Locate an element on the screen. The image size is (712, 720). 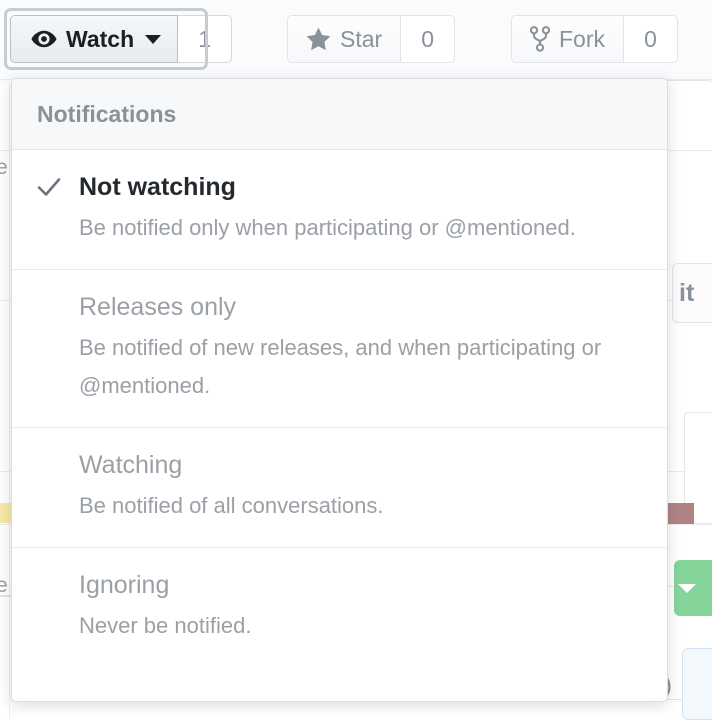
star-button-label: Star is located at coordinates (361, 38).